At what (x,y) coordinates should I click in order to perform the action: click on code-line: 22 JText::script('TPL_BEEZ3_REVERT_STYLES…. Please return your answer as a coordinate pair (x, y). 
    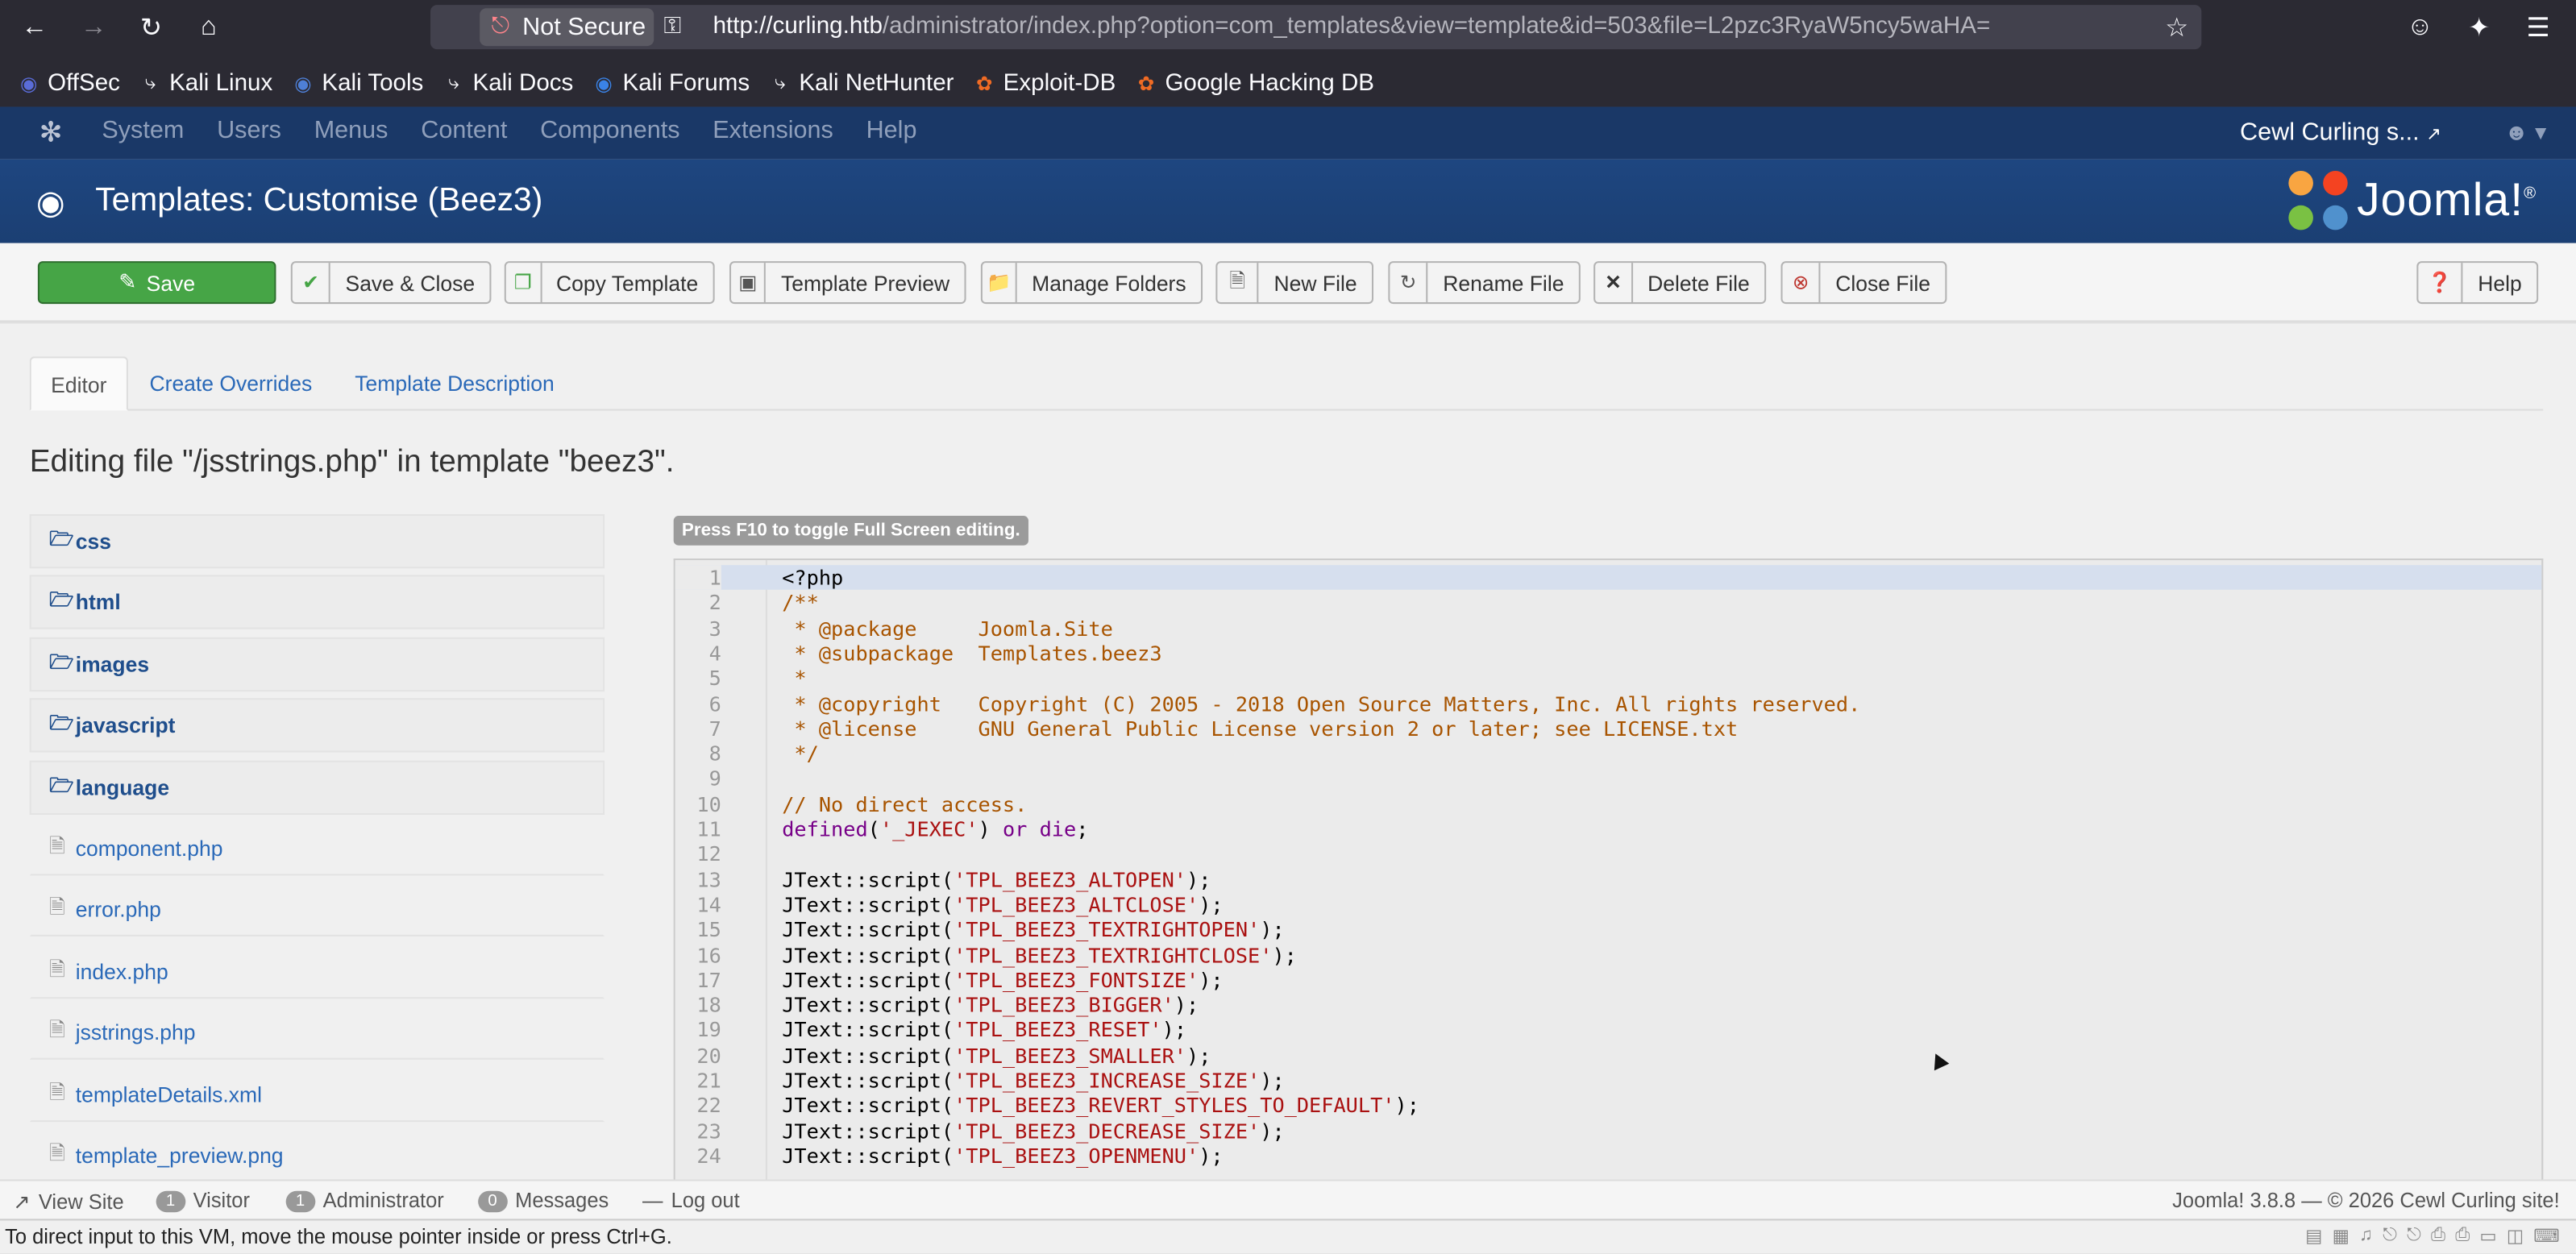
    Looking at the image, I should click on (1608, 1105).